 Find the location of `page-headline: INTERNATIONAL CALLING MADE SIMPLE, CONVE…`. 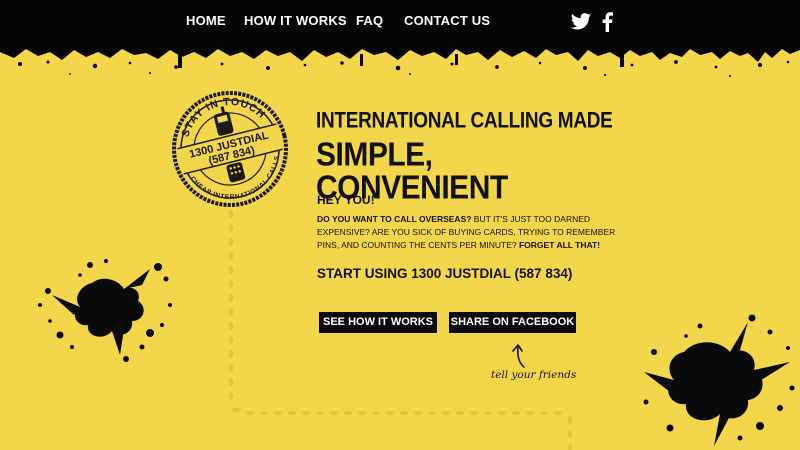

page-headline: INTERNATIONAL CALLING MADE SIMPLE, CONVE… is located at coordinates (466, 156).